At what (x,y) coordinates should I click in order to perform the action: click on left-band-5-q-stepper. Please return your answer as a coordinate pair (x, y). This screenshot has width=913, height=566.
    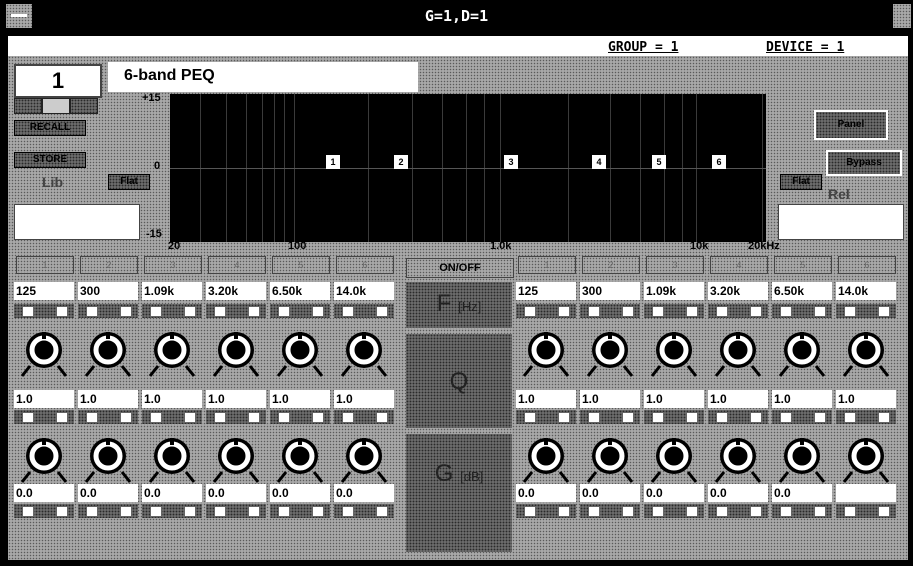
    Looking at the image, I should click on (300, 417).